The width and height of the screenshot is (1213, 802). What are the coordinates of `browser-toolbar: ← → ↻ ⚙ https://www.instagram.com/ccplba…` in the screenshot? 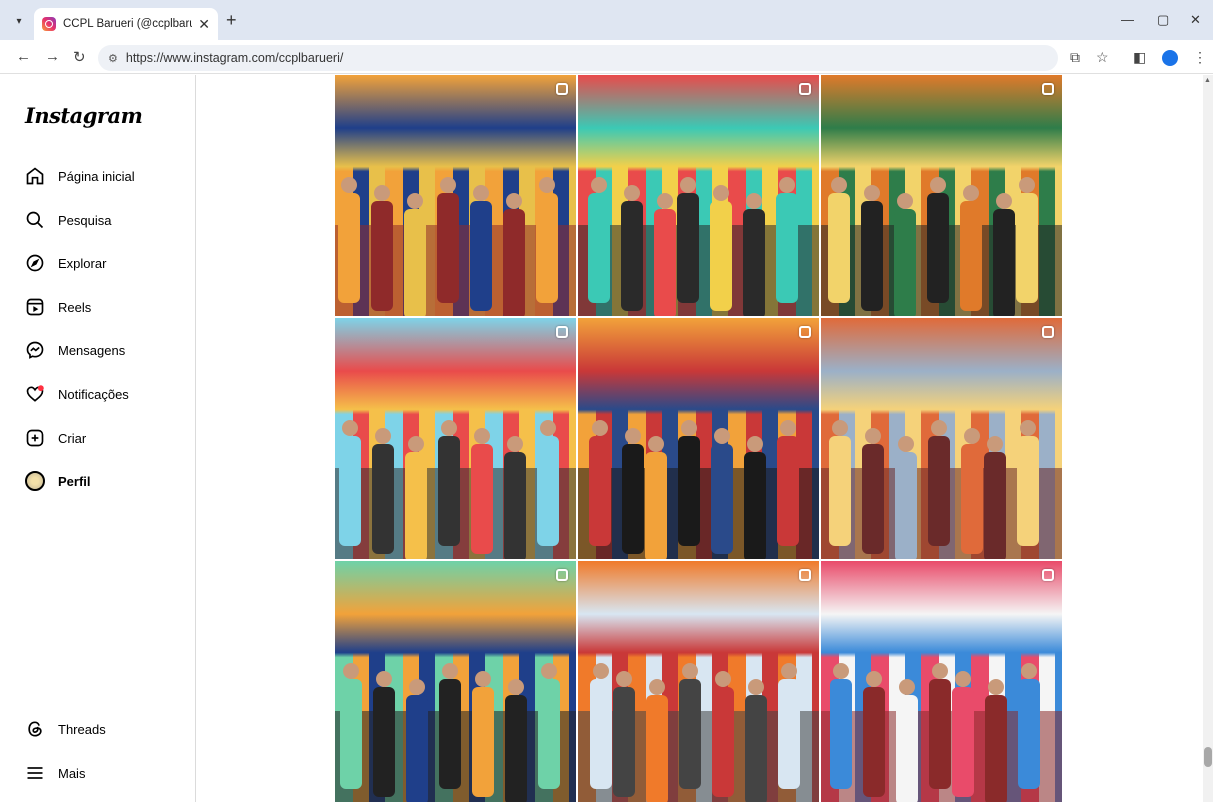 It's located at (606, 57).